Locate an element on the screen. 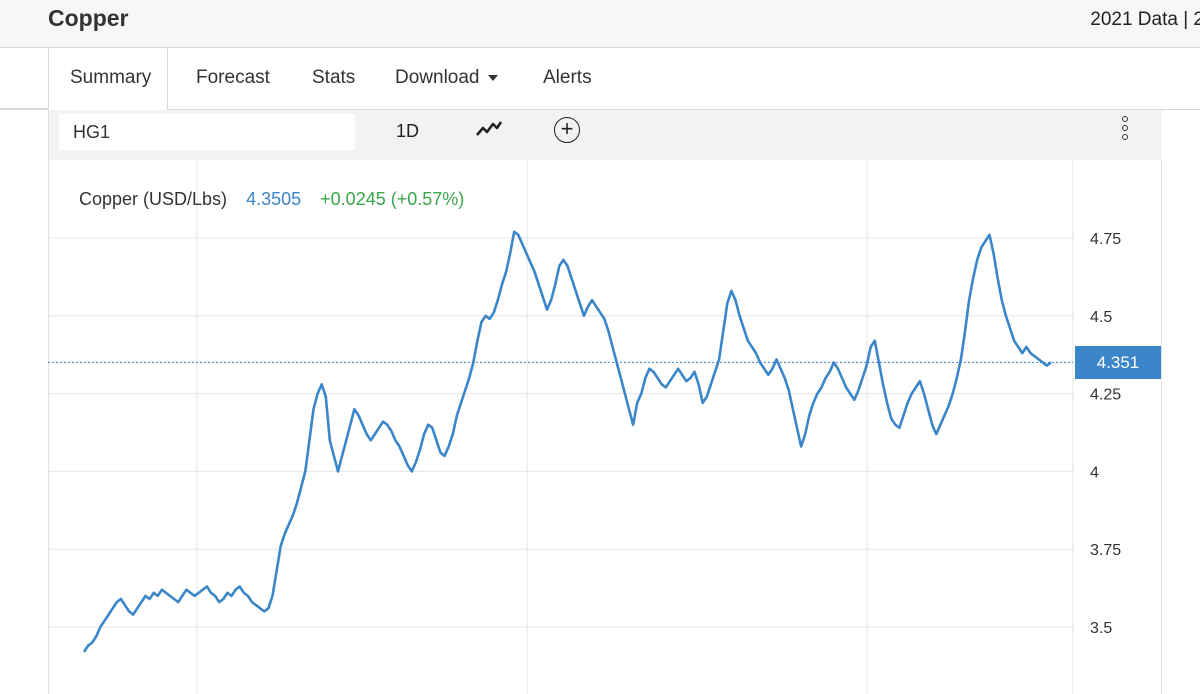  y-tick-label: 3.5 is located at coordinates (1101, 628).